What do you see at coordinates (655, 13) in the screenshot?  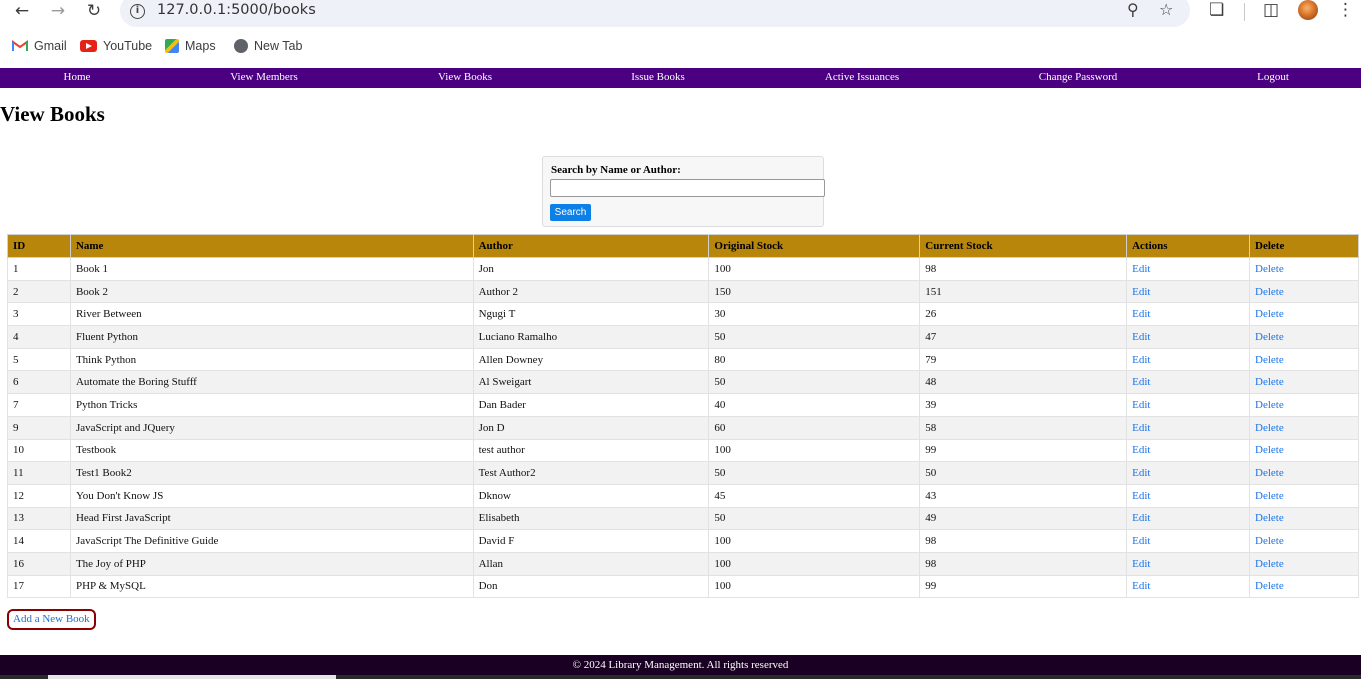 I see `address-bar: i 127.0.0.1:5000/books ⚲ ☆` at bounding box center [655, 13].